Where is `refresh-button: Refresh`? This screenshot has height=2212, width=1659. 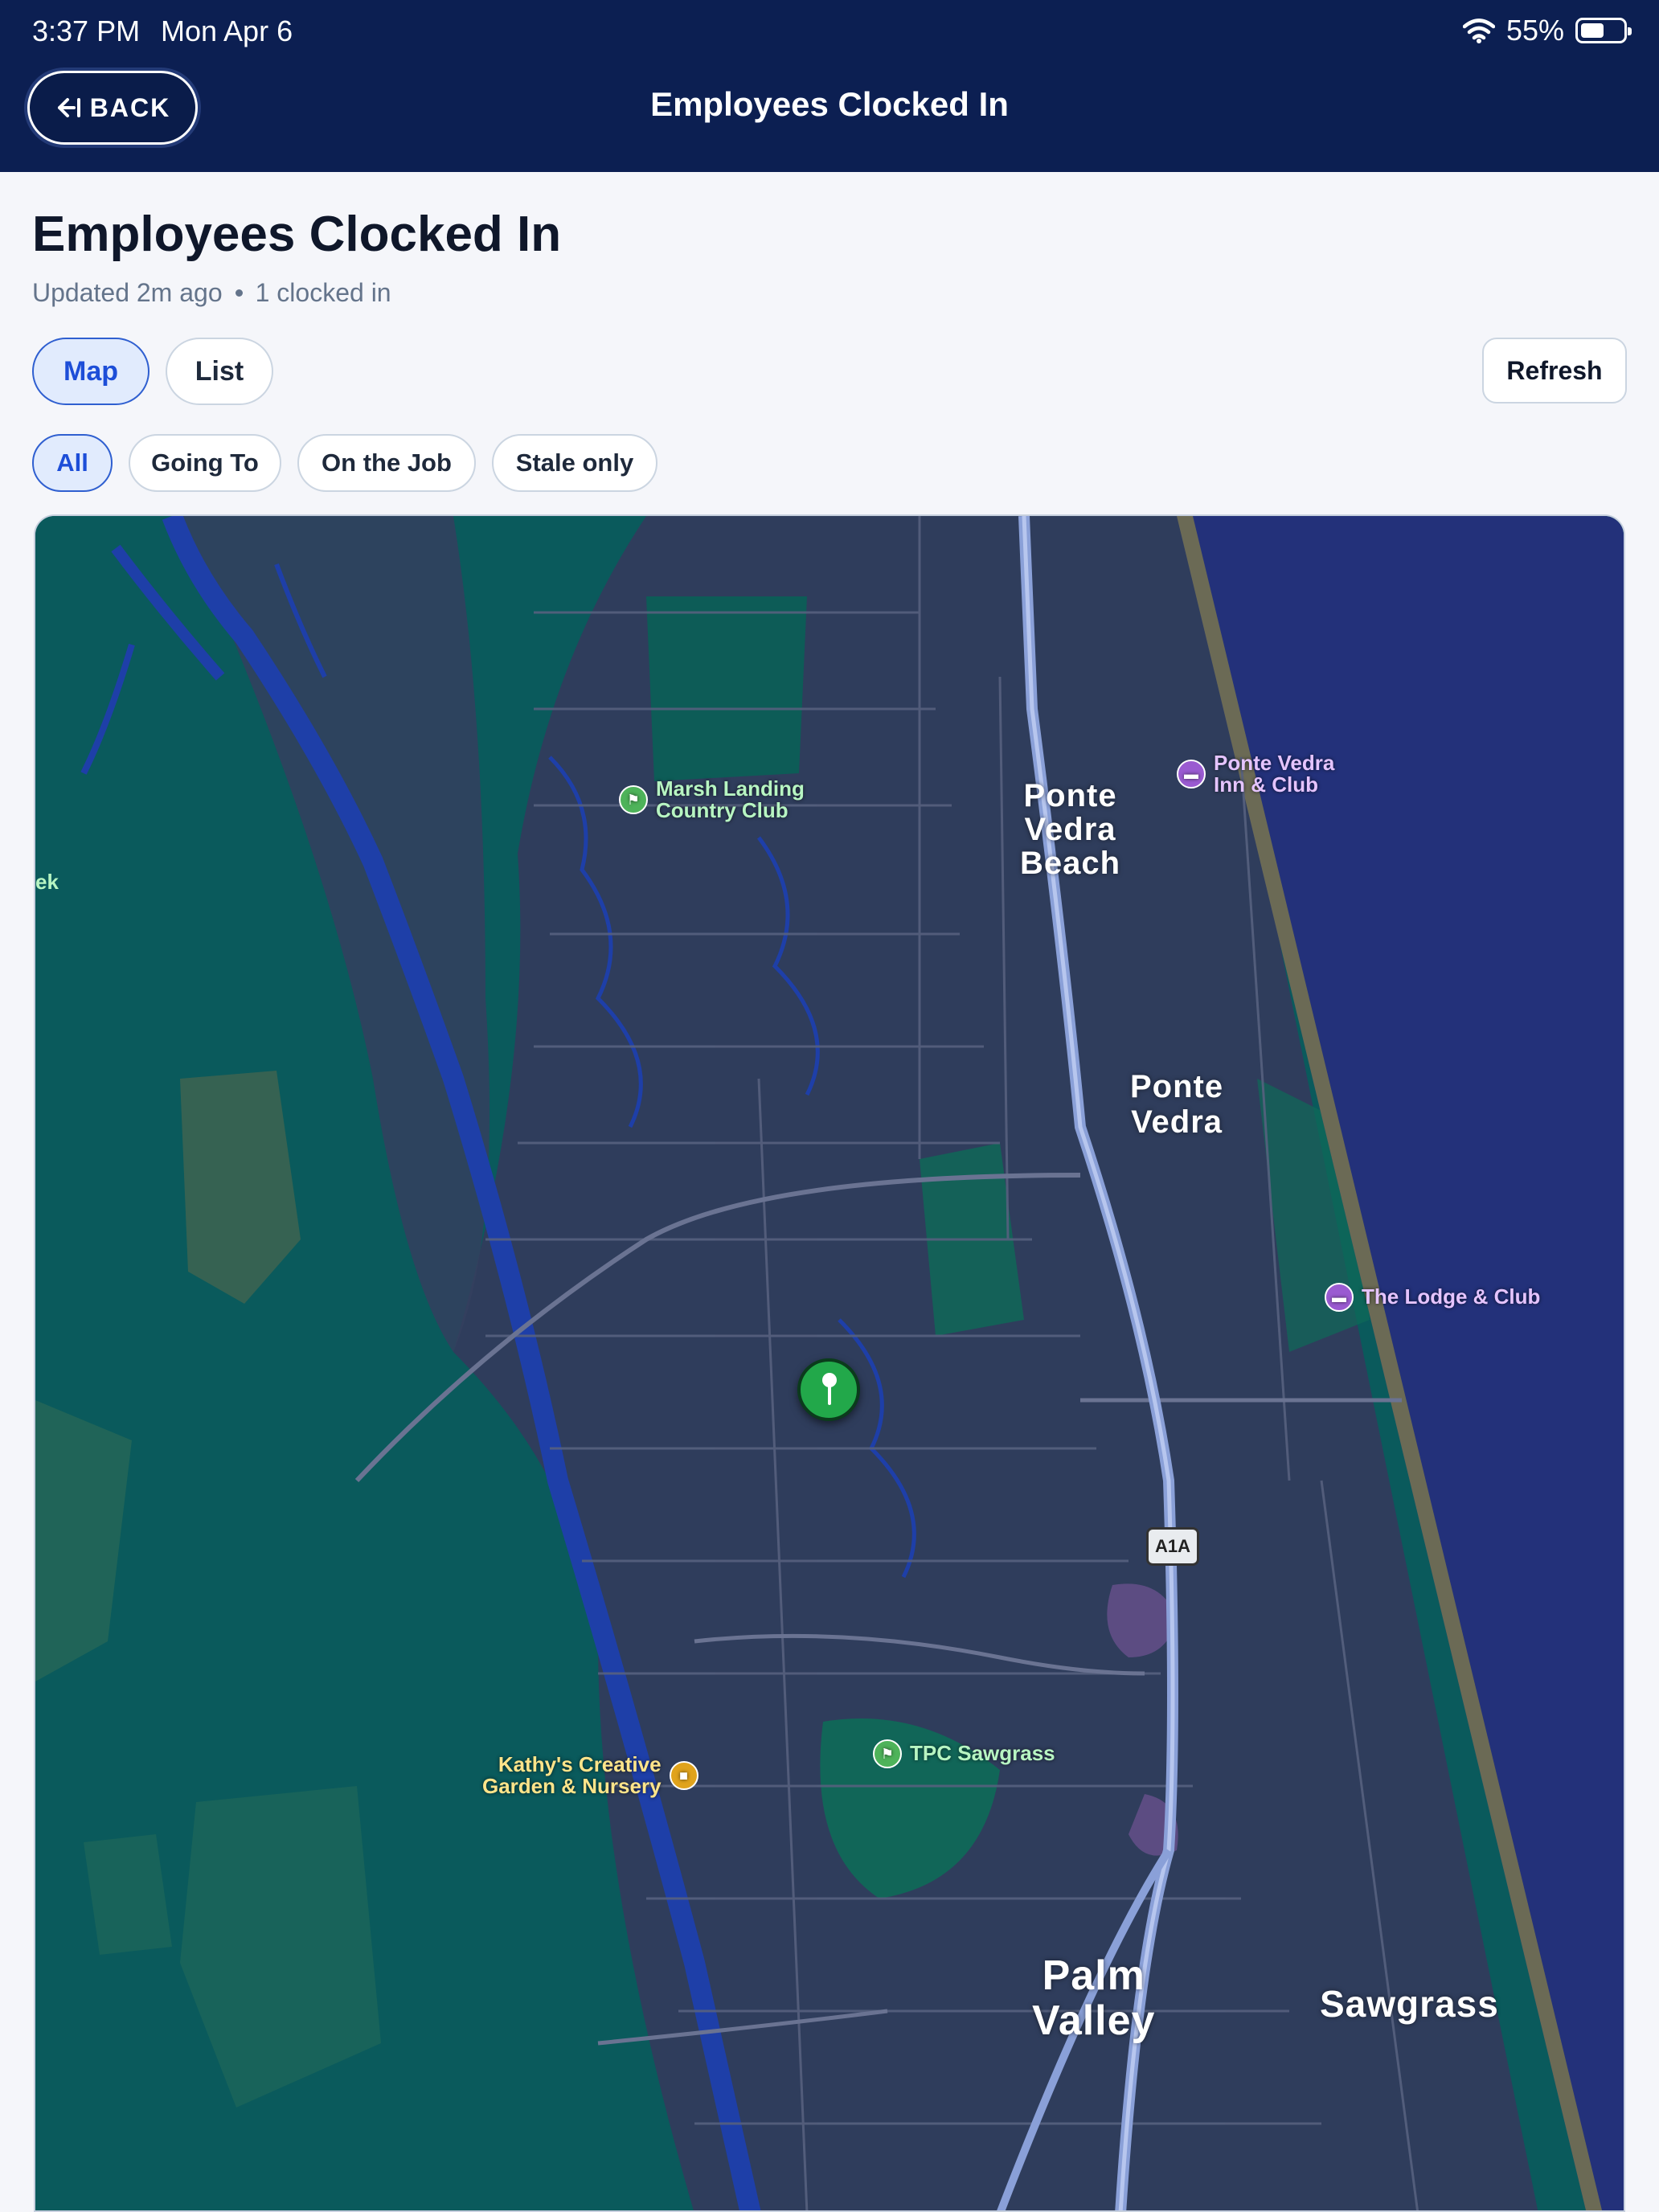 refresh-button: Refresh is located at coordinates (1554, 370).